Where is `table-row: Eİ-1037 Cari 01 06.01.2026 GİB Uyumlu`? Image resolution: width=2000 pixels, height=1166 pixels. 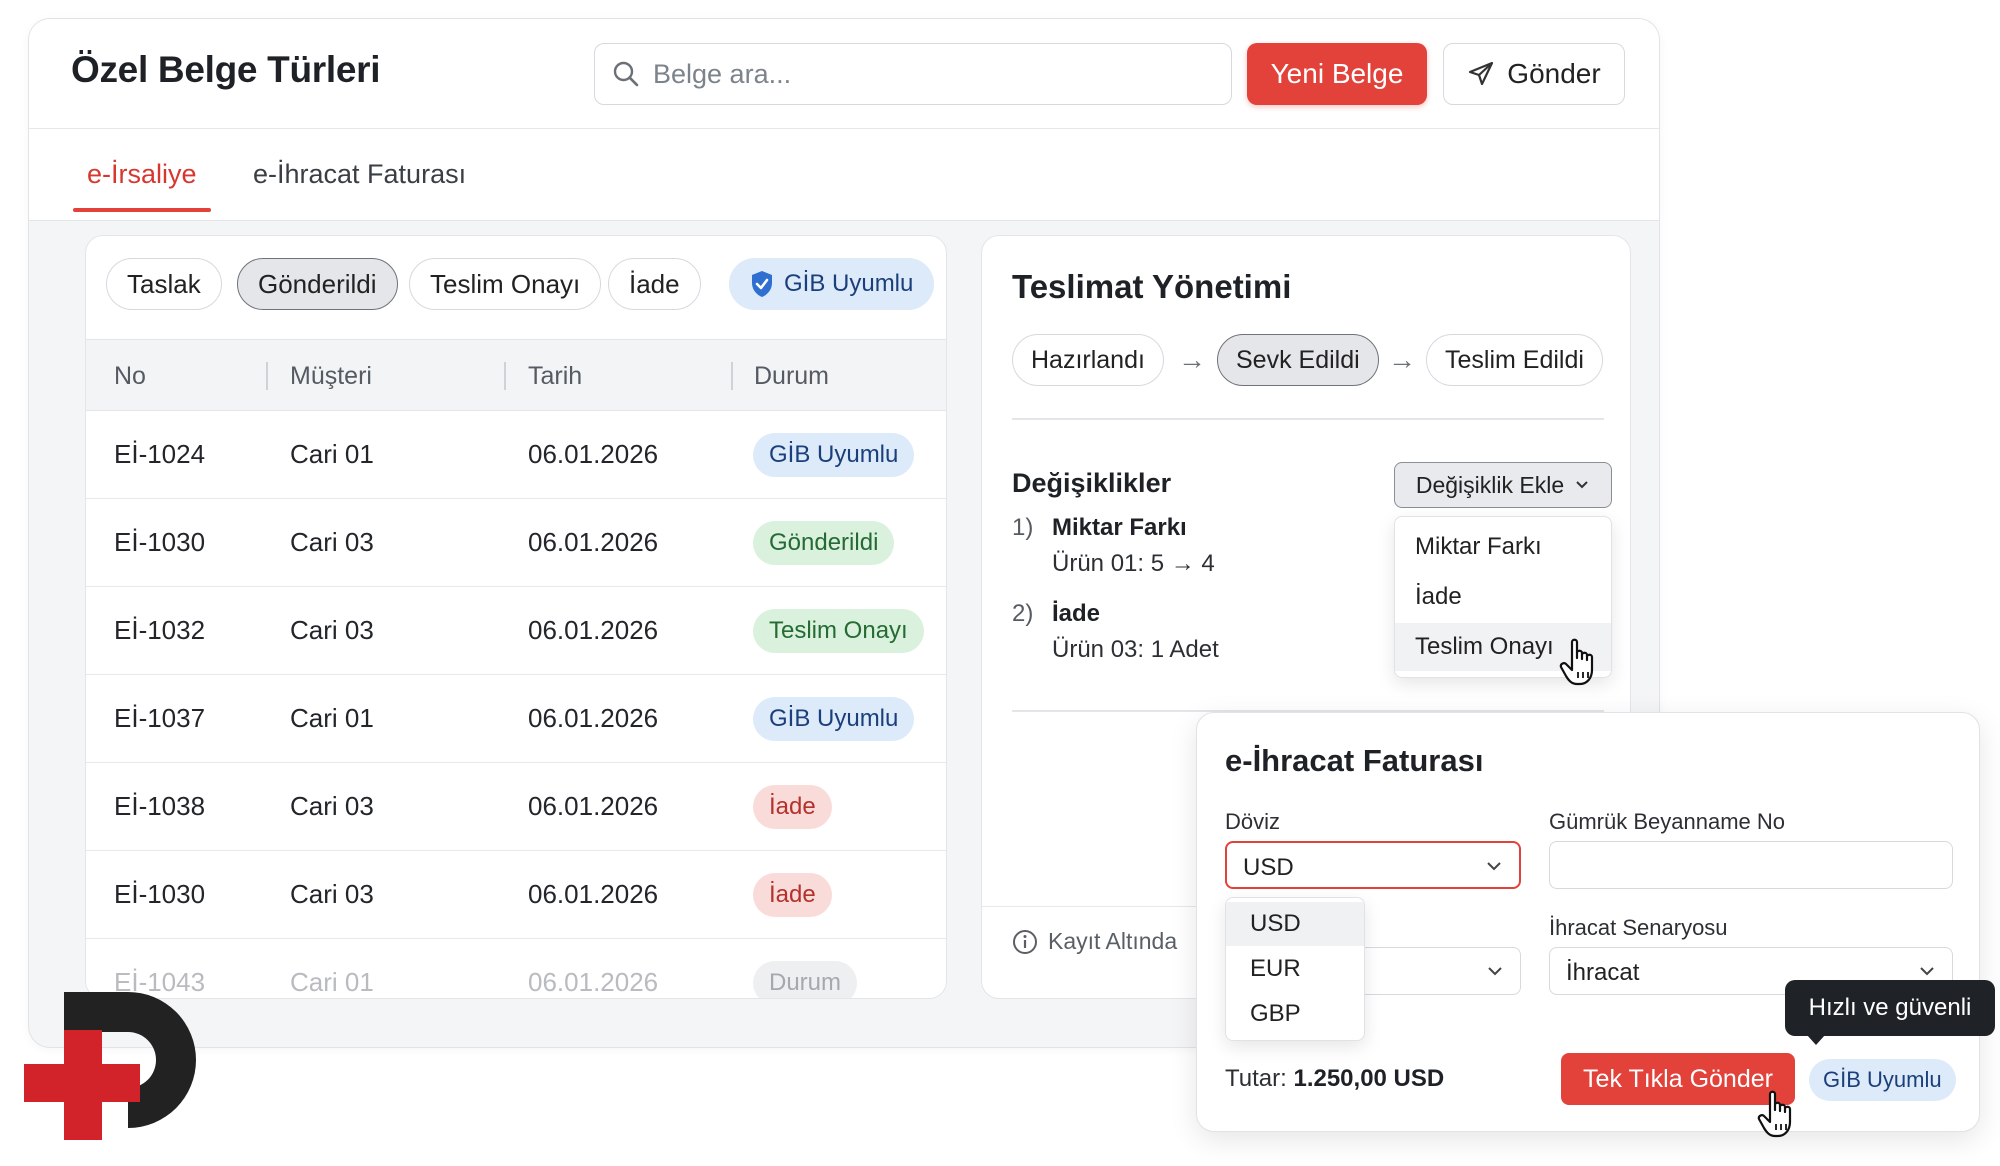 table-row: Eİ-1037 Cari 01 06.01.2026 GİB Uyumlu is located at coordinates (516, 719).